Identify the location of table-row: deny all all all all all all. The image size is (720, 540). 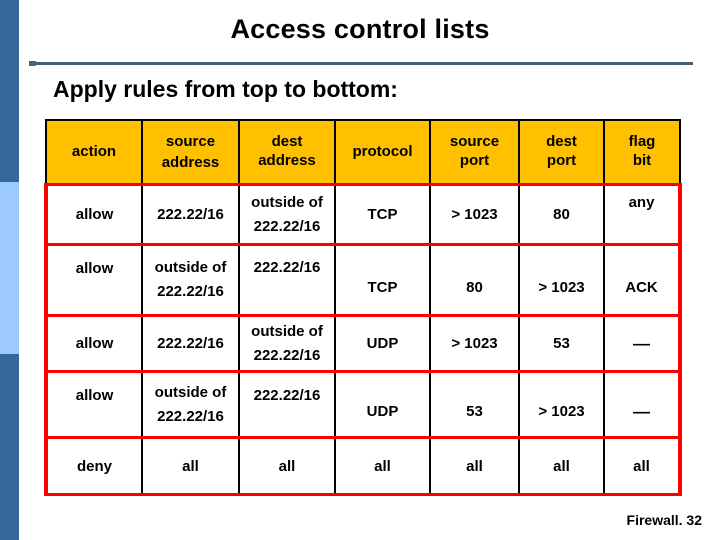
(363, 466).